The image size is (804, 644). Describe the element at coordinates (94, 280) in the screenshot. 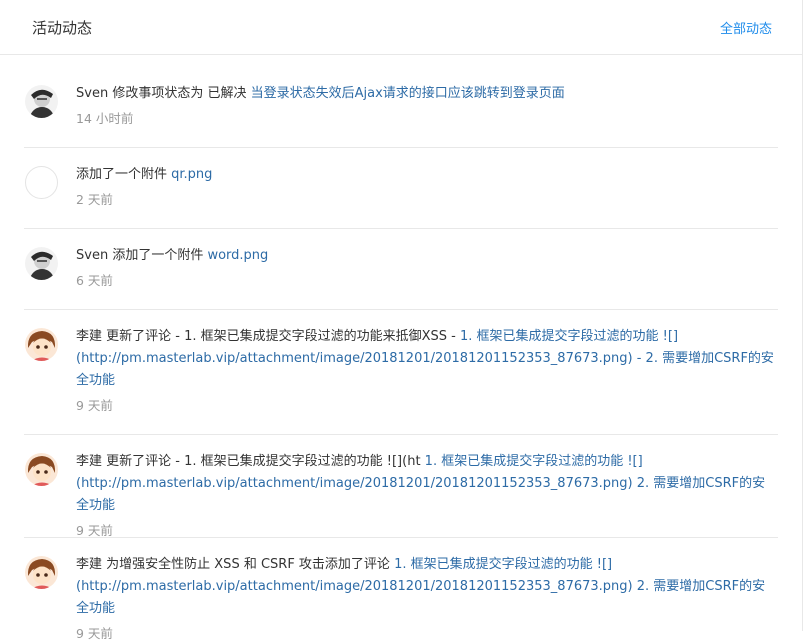

I see `activity-time: 6 天前` at that location.